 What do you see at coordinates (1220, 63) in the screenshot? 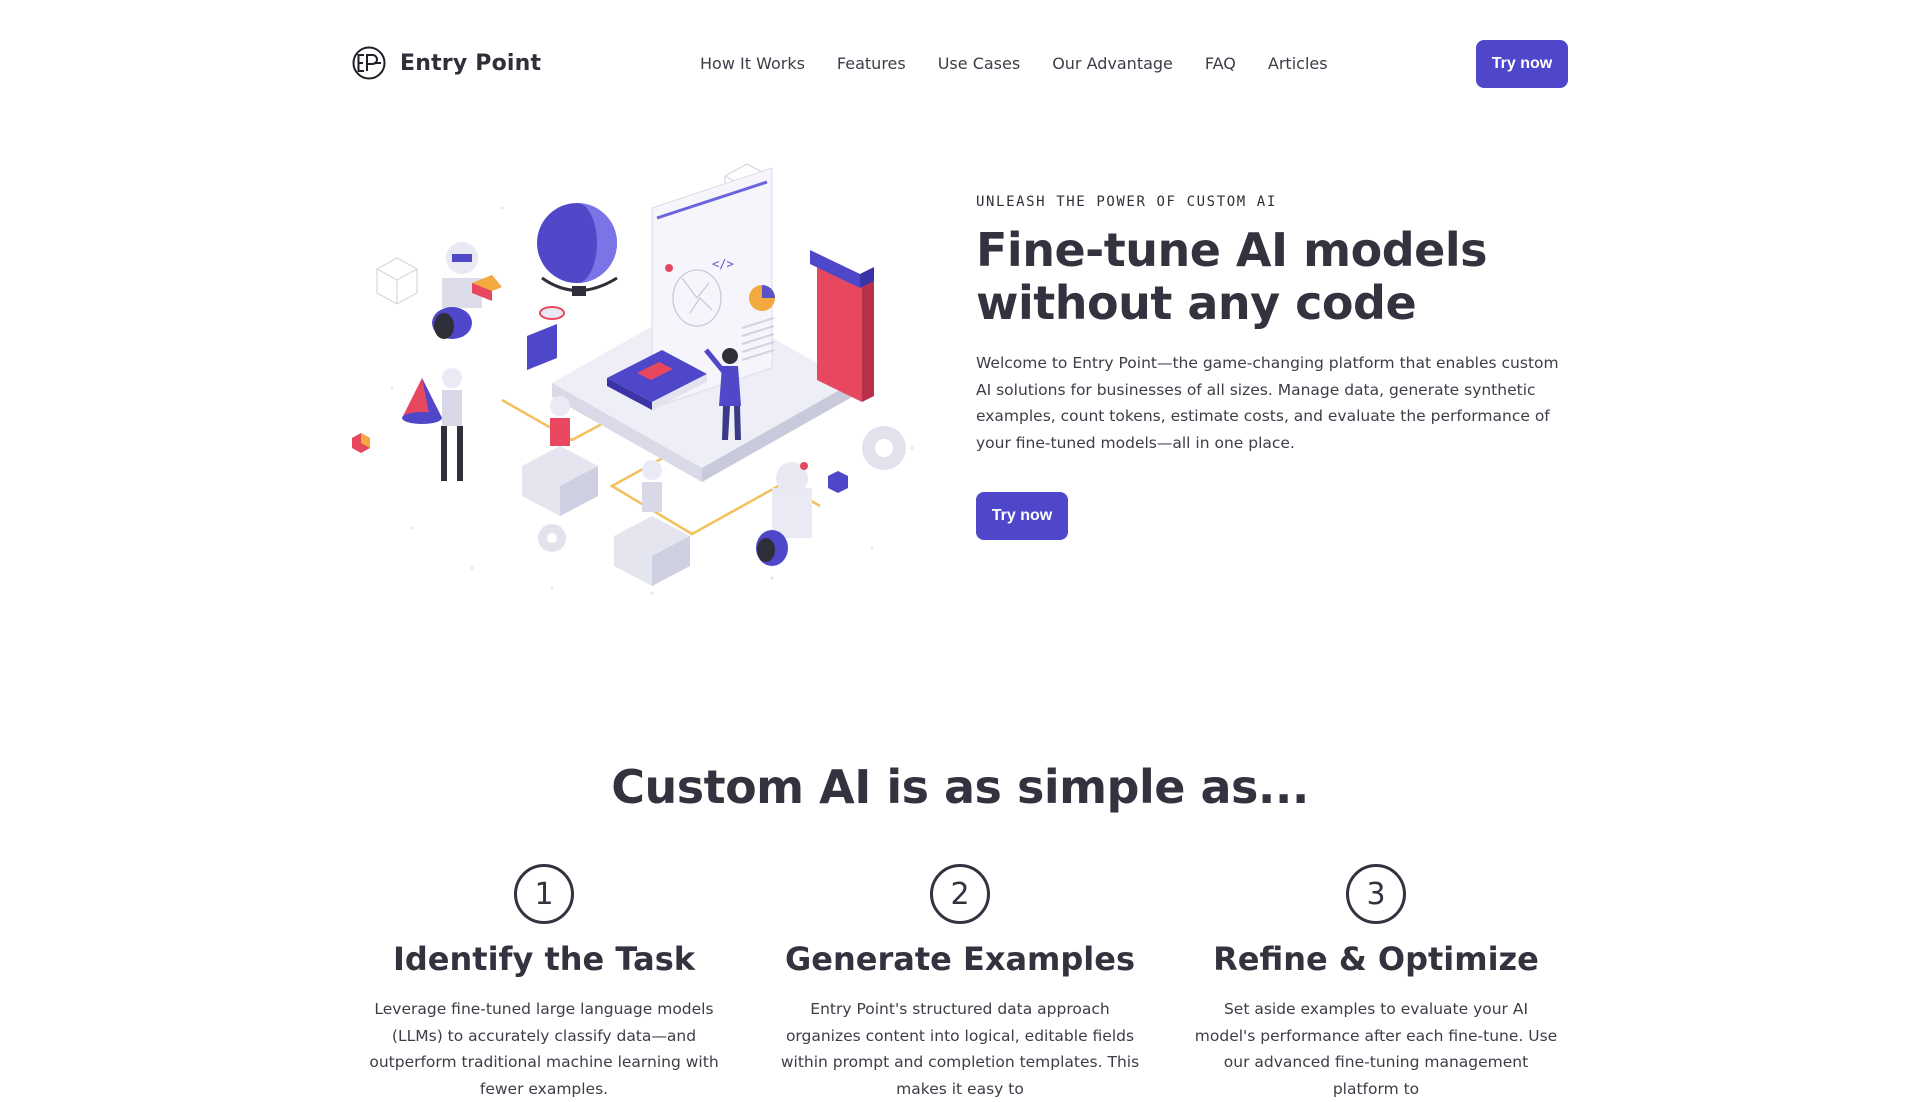
I see `nav-link-faq: FAQ` at bounding box center [1220, 63].